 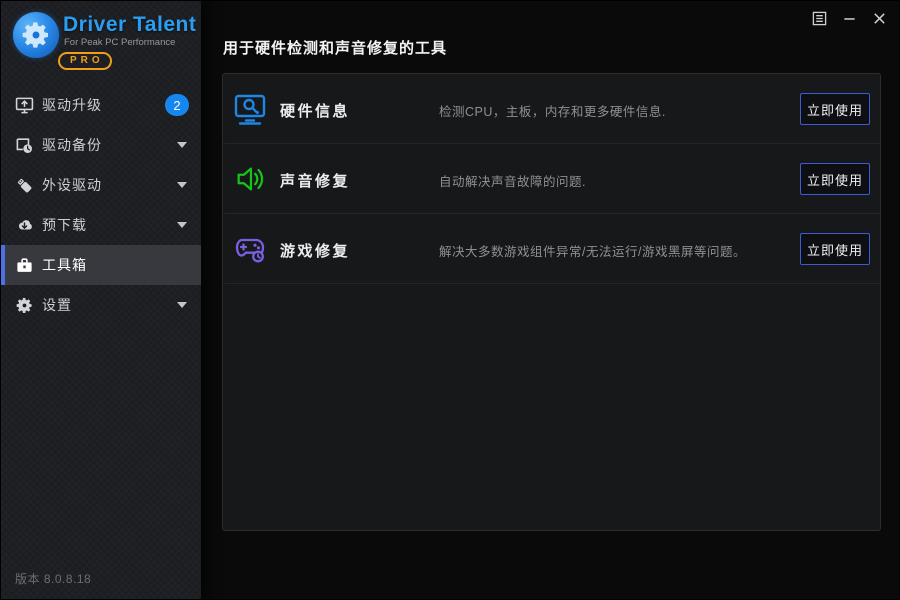 I want to click on close-icon, so click(x=879, y=18).